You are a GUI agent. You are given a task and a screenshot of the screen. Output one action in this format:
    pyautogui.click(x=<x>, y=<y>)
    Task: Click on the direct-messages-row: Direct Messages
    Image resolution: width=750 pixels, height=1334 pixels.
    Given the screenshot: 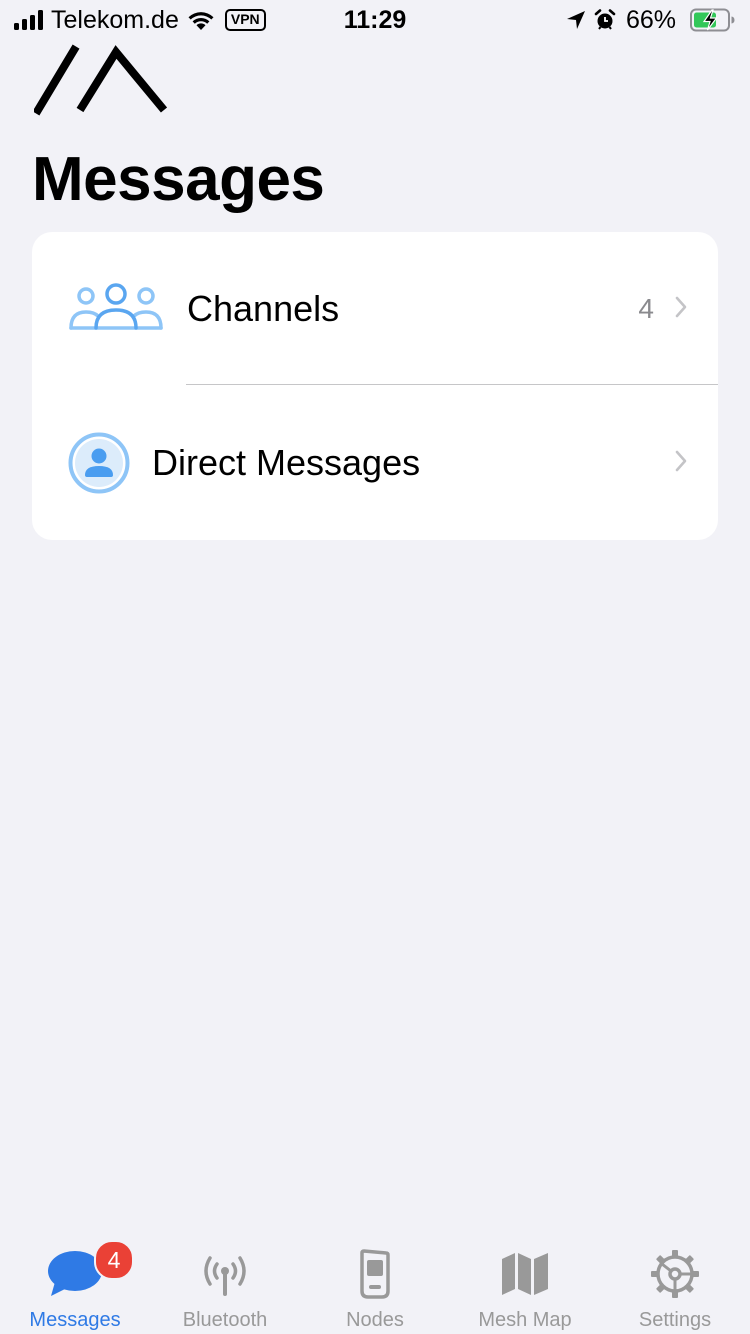 What is the action you would take?
    pyautogui.click(x=375, y=462)
    